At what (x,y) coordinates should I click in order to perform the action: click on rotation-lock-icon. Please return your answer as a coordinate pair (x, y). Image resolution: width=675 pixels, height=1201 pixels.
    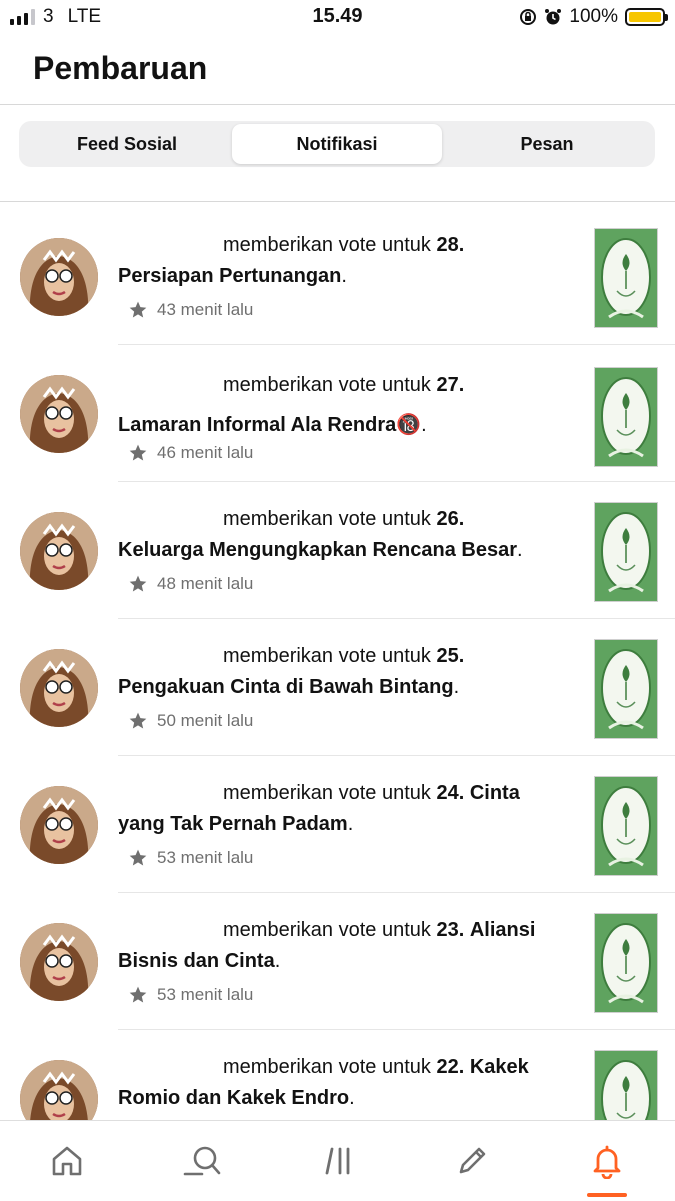
    Looking at the image, I should click on (528, 17).